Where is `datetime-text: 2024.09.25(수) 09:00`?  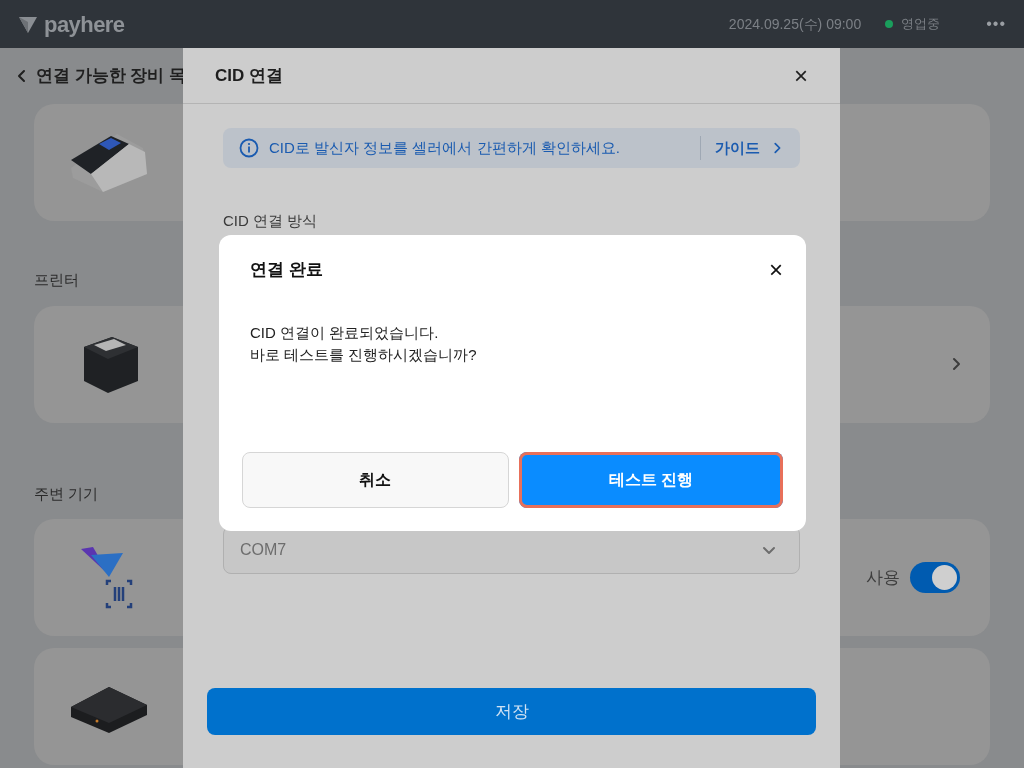
datetime-text: 2024.09.25(수) 09:00 is located at coordinates (795, 24).